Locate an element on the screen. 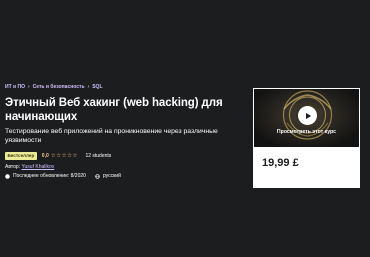 The width and height of the screenshot is (370, 257). play-icon is located at coordinates (308, 115).